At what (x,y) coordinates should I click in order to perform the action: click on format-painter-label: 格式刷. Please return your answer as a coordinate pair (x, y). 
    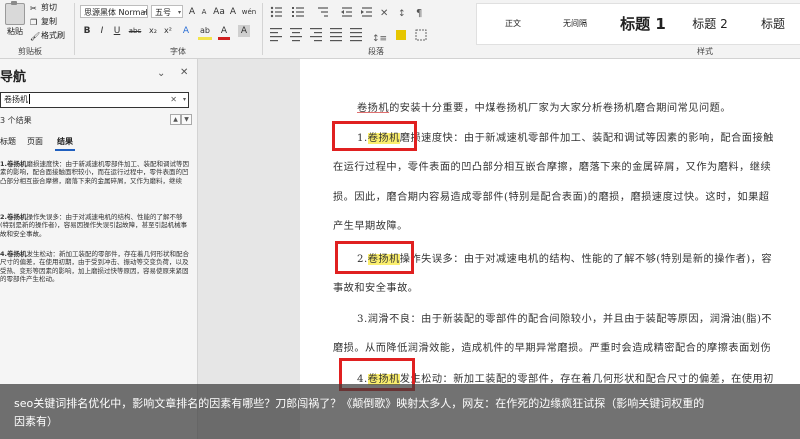
    Looking at the image, I should click on (53, 35).